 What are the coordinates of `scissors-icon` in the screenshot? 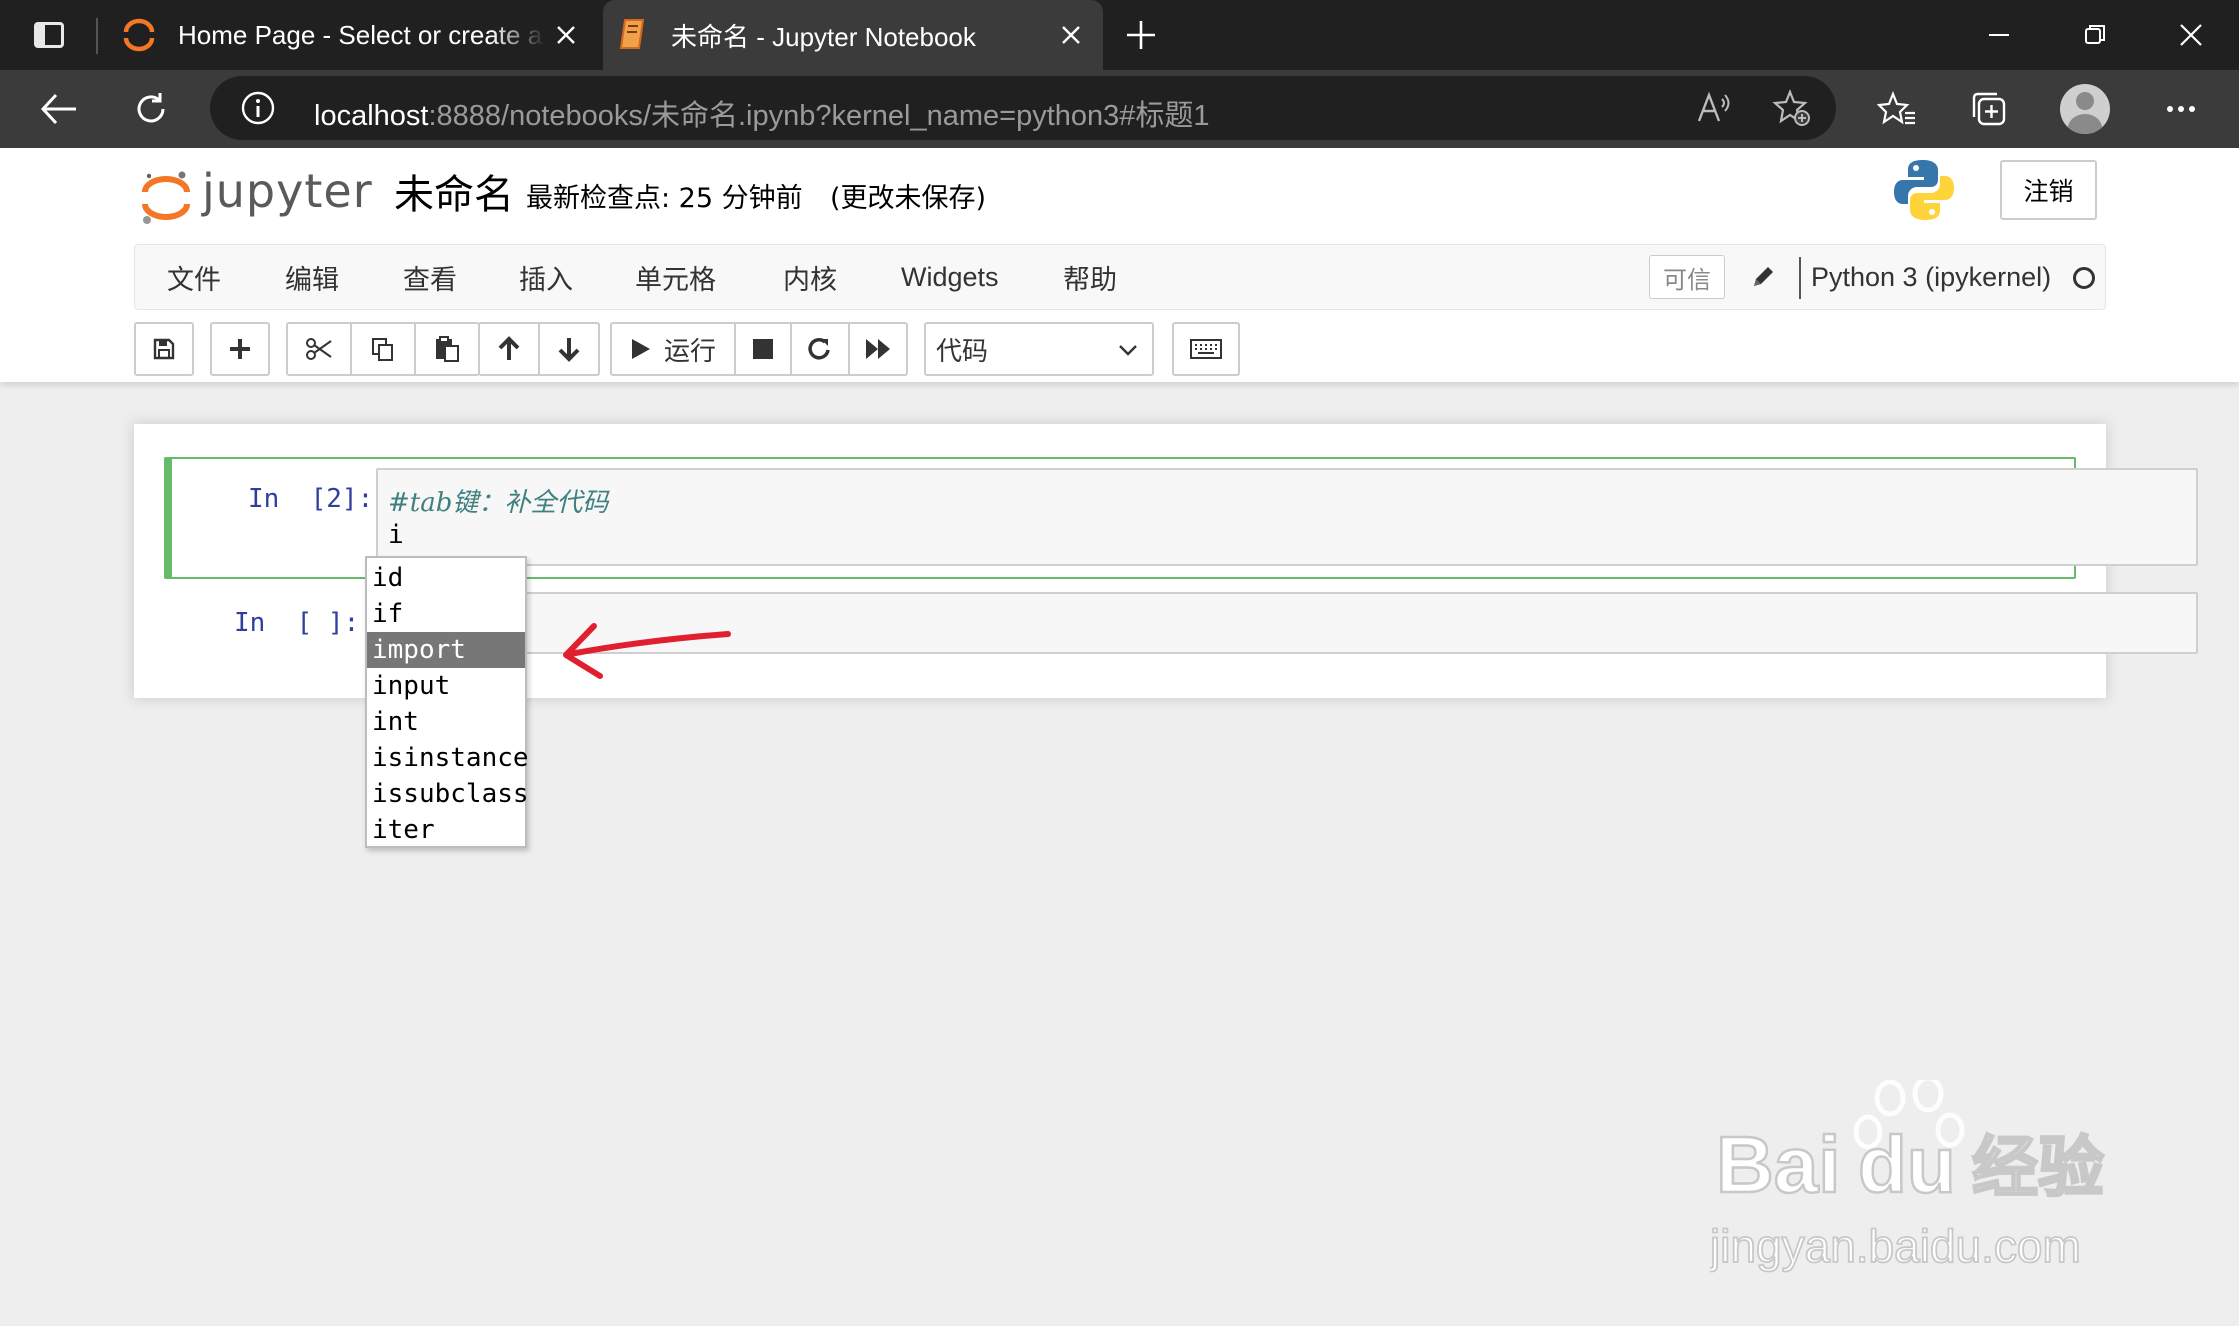 It's located at (319, 349).